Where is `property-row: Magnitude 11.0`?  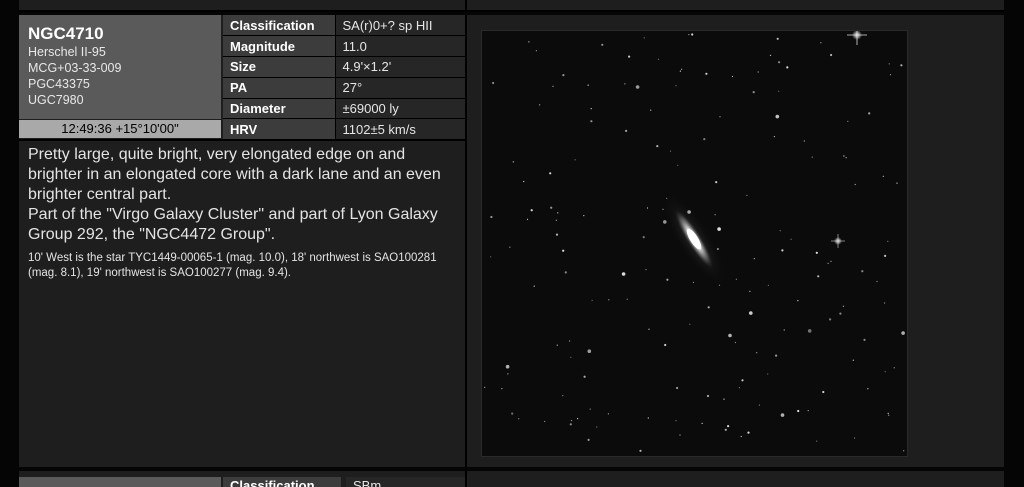
property-row: Magnitude 11.0 is located at coordinates (344, 46).